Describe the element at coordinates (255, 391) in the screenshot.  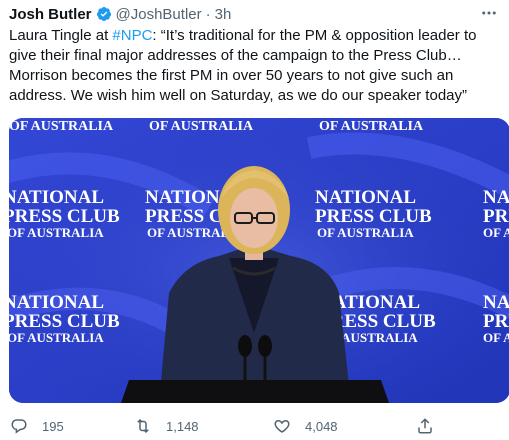
I see `podium` at that location.